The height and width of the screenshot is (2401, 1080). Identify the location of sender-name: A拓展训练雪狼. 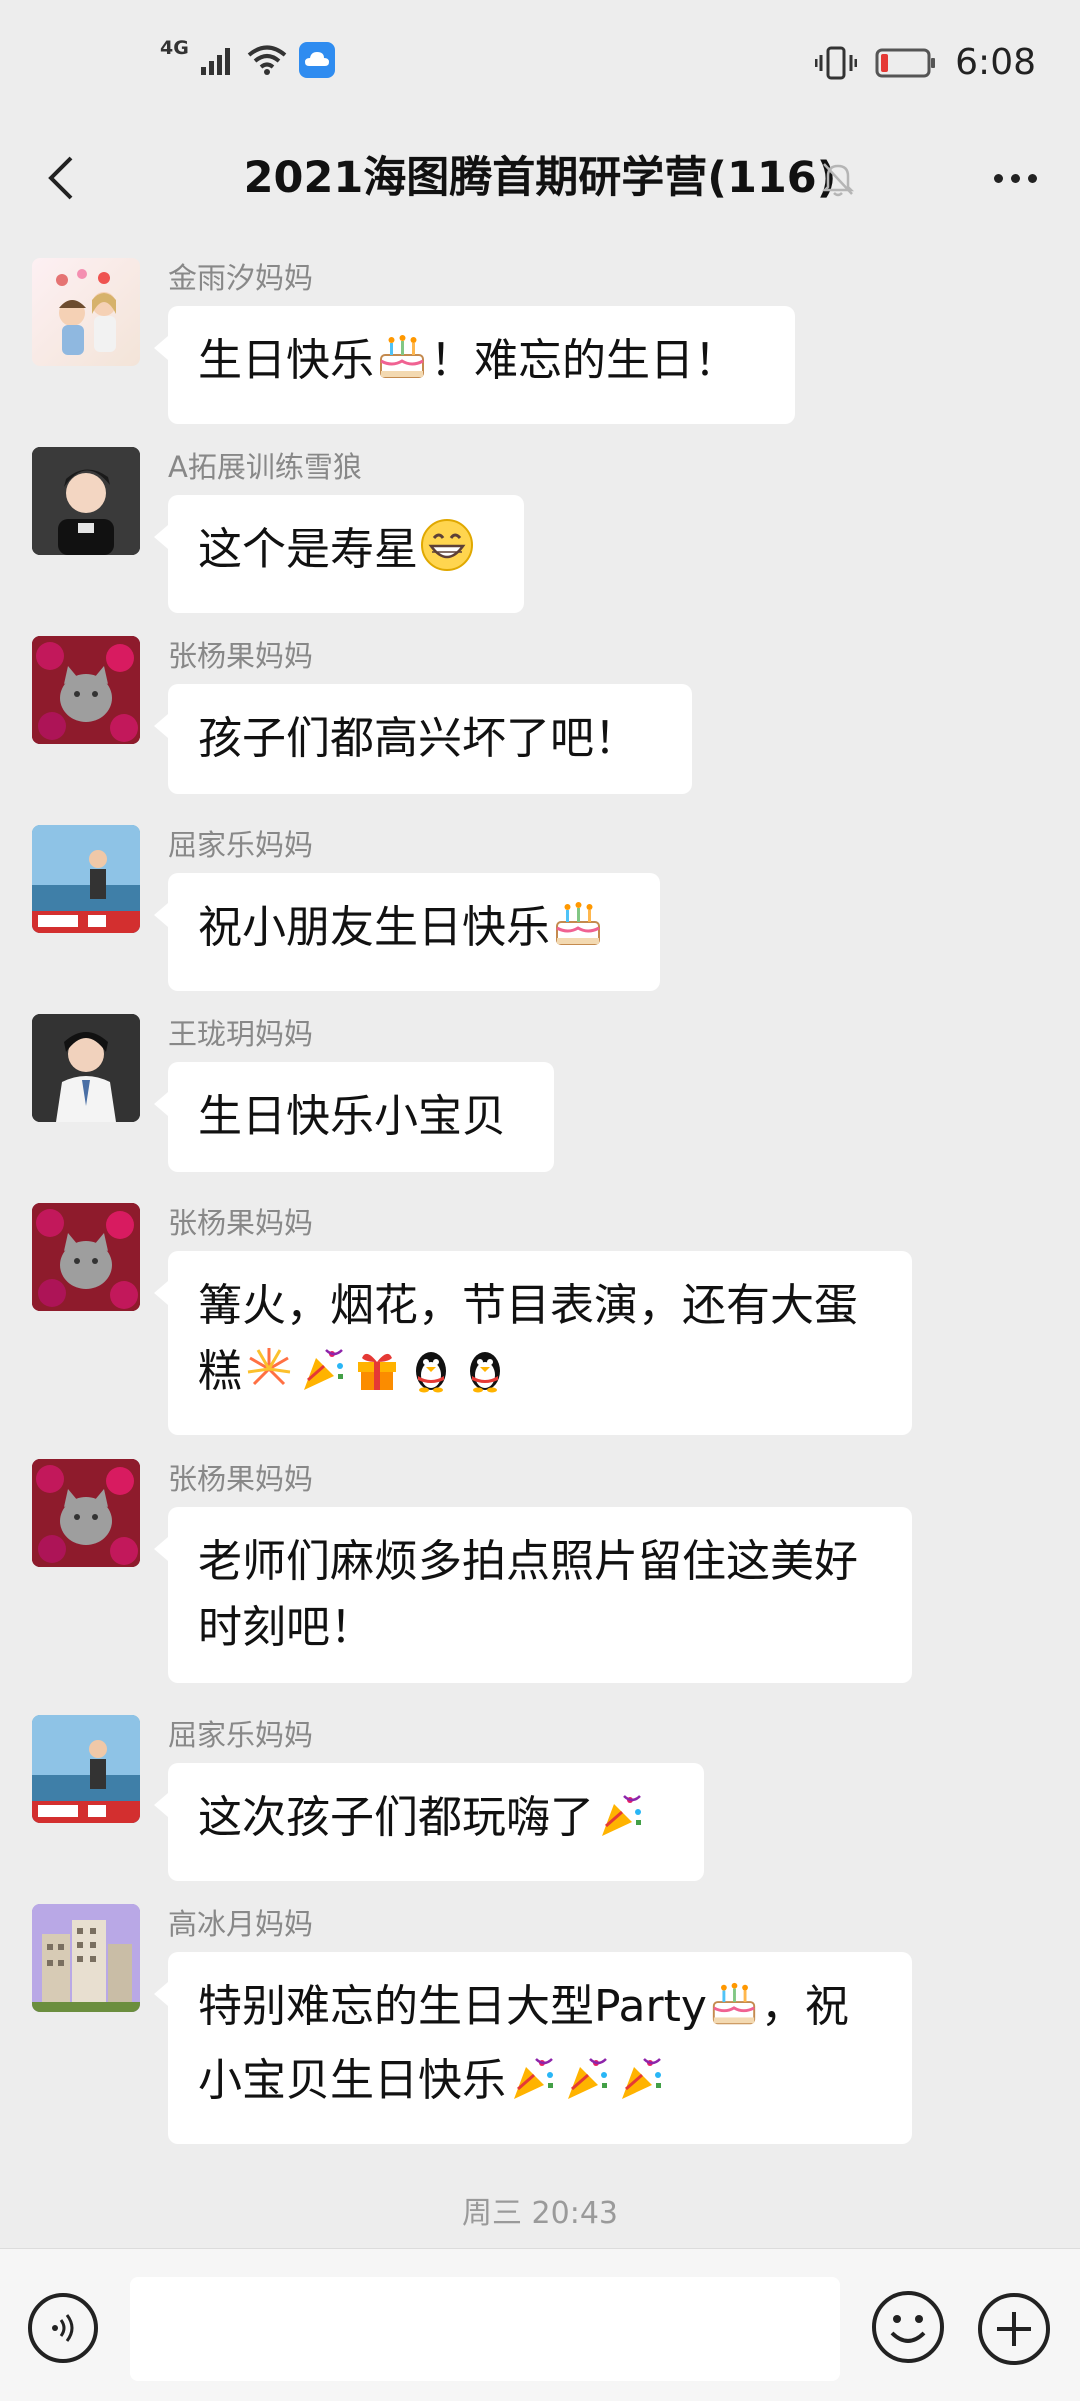
(265, 467).